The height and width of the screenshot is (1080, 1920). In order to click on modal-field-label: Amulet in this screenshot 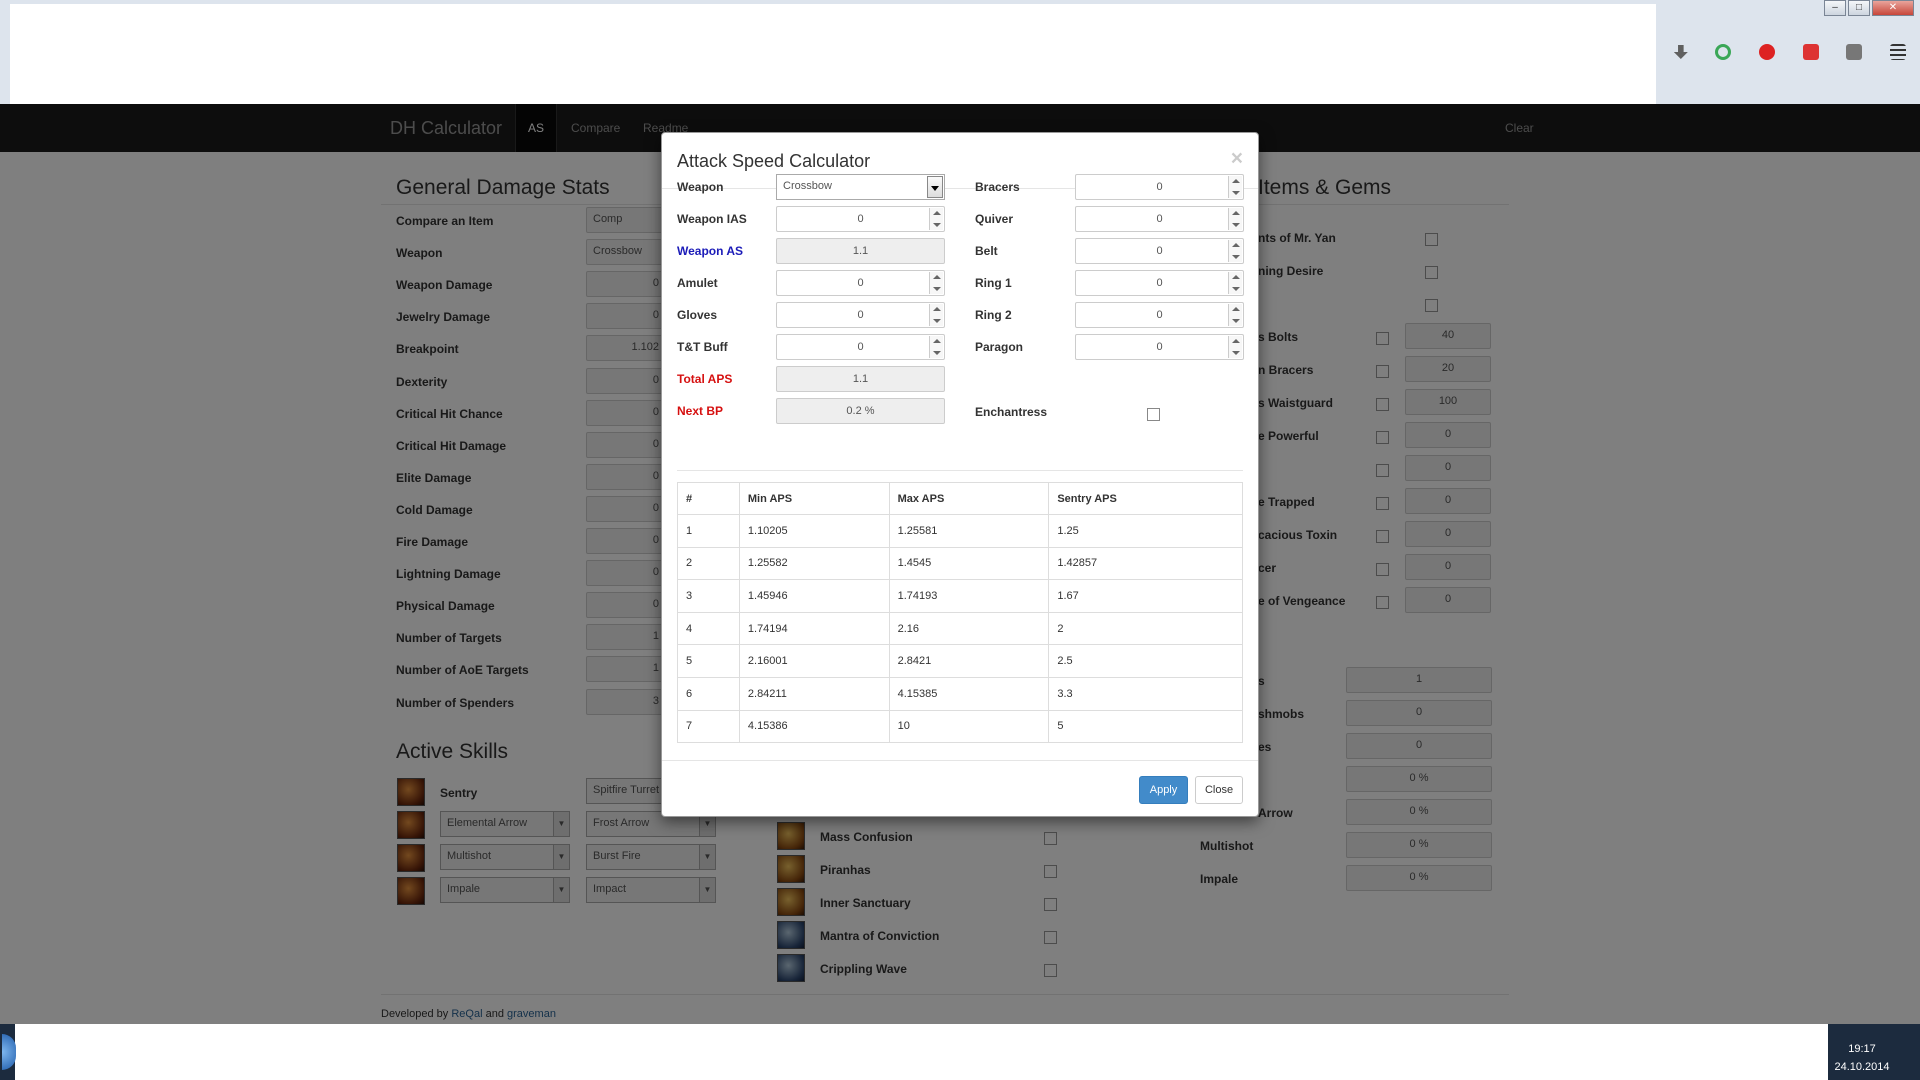, I will do `click(697, 283)`.